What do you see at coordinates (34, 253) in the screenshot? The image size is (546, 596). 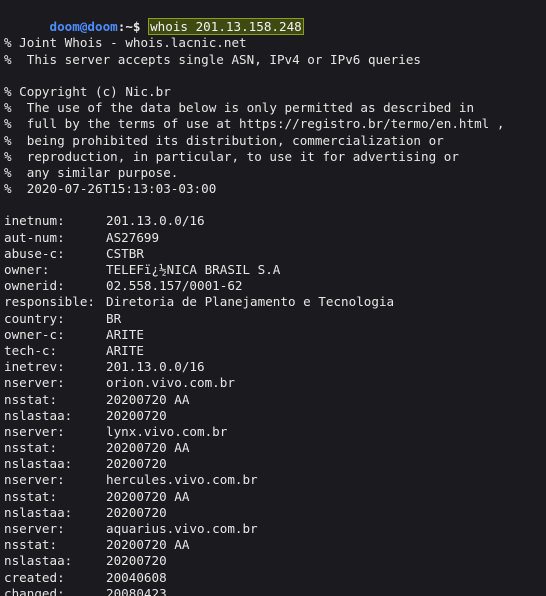 I see `record-key: abuse-c:` at bounding box center [34, 253].